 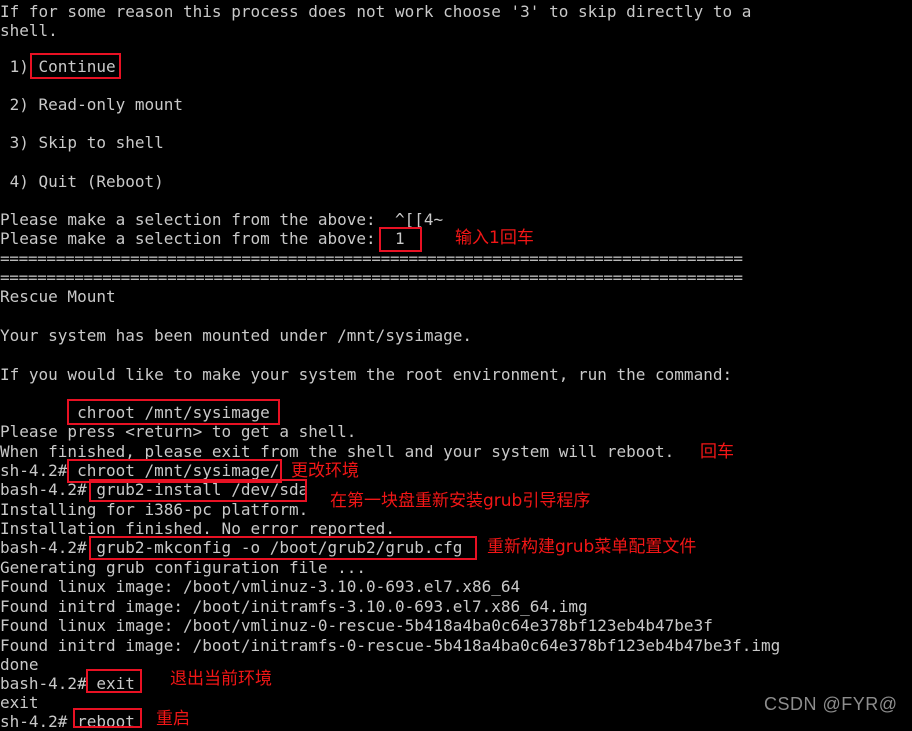 I want to click on an-enter1: 输入1回车, so click(x=494, y=238).